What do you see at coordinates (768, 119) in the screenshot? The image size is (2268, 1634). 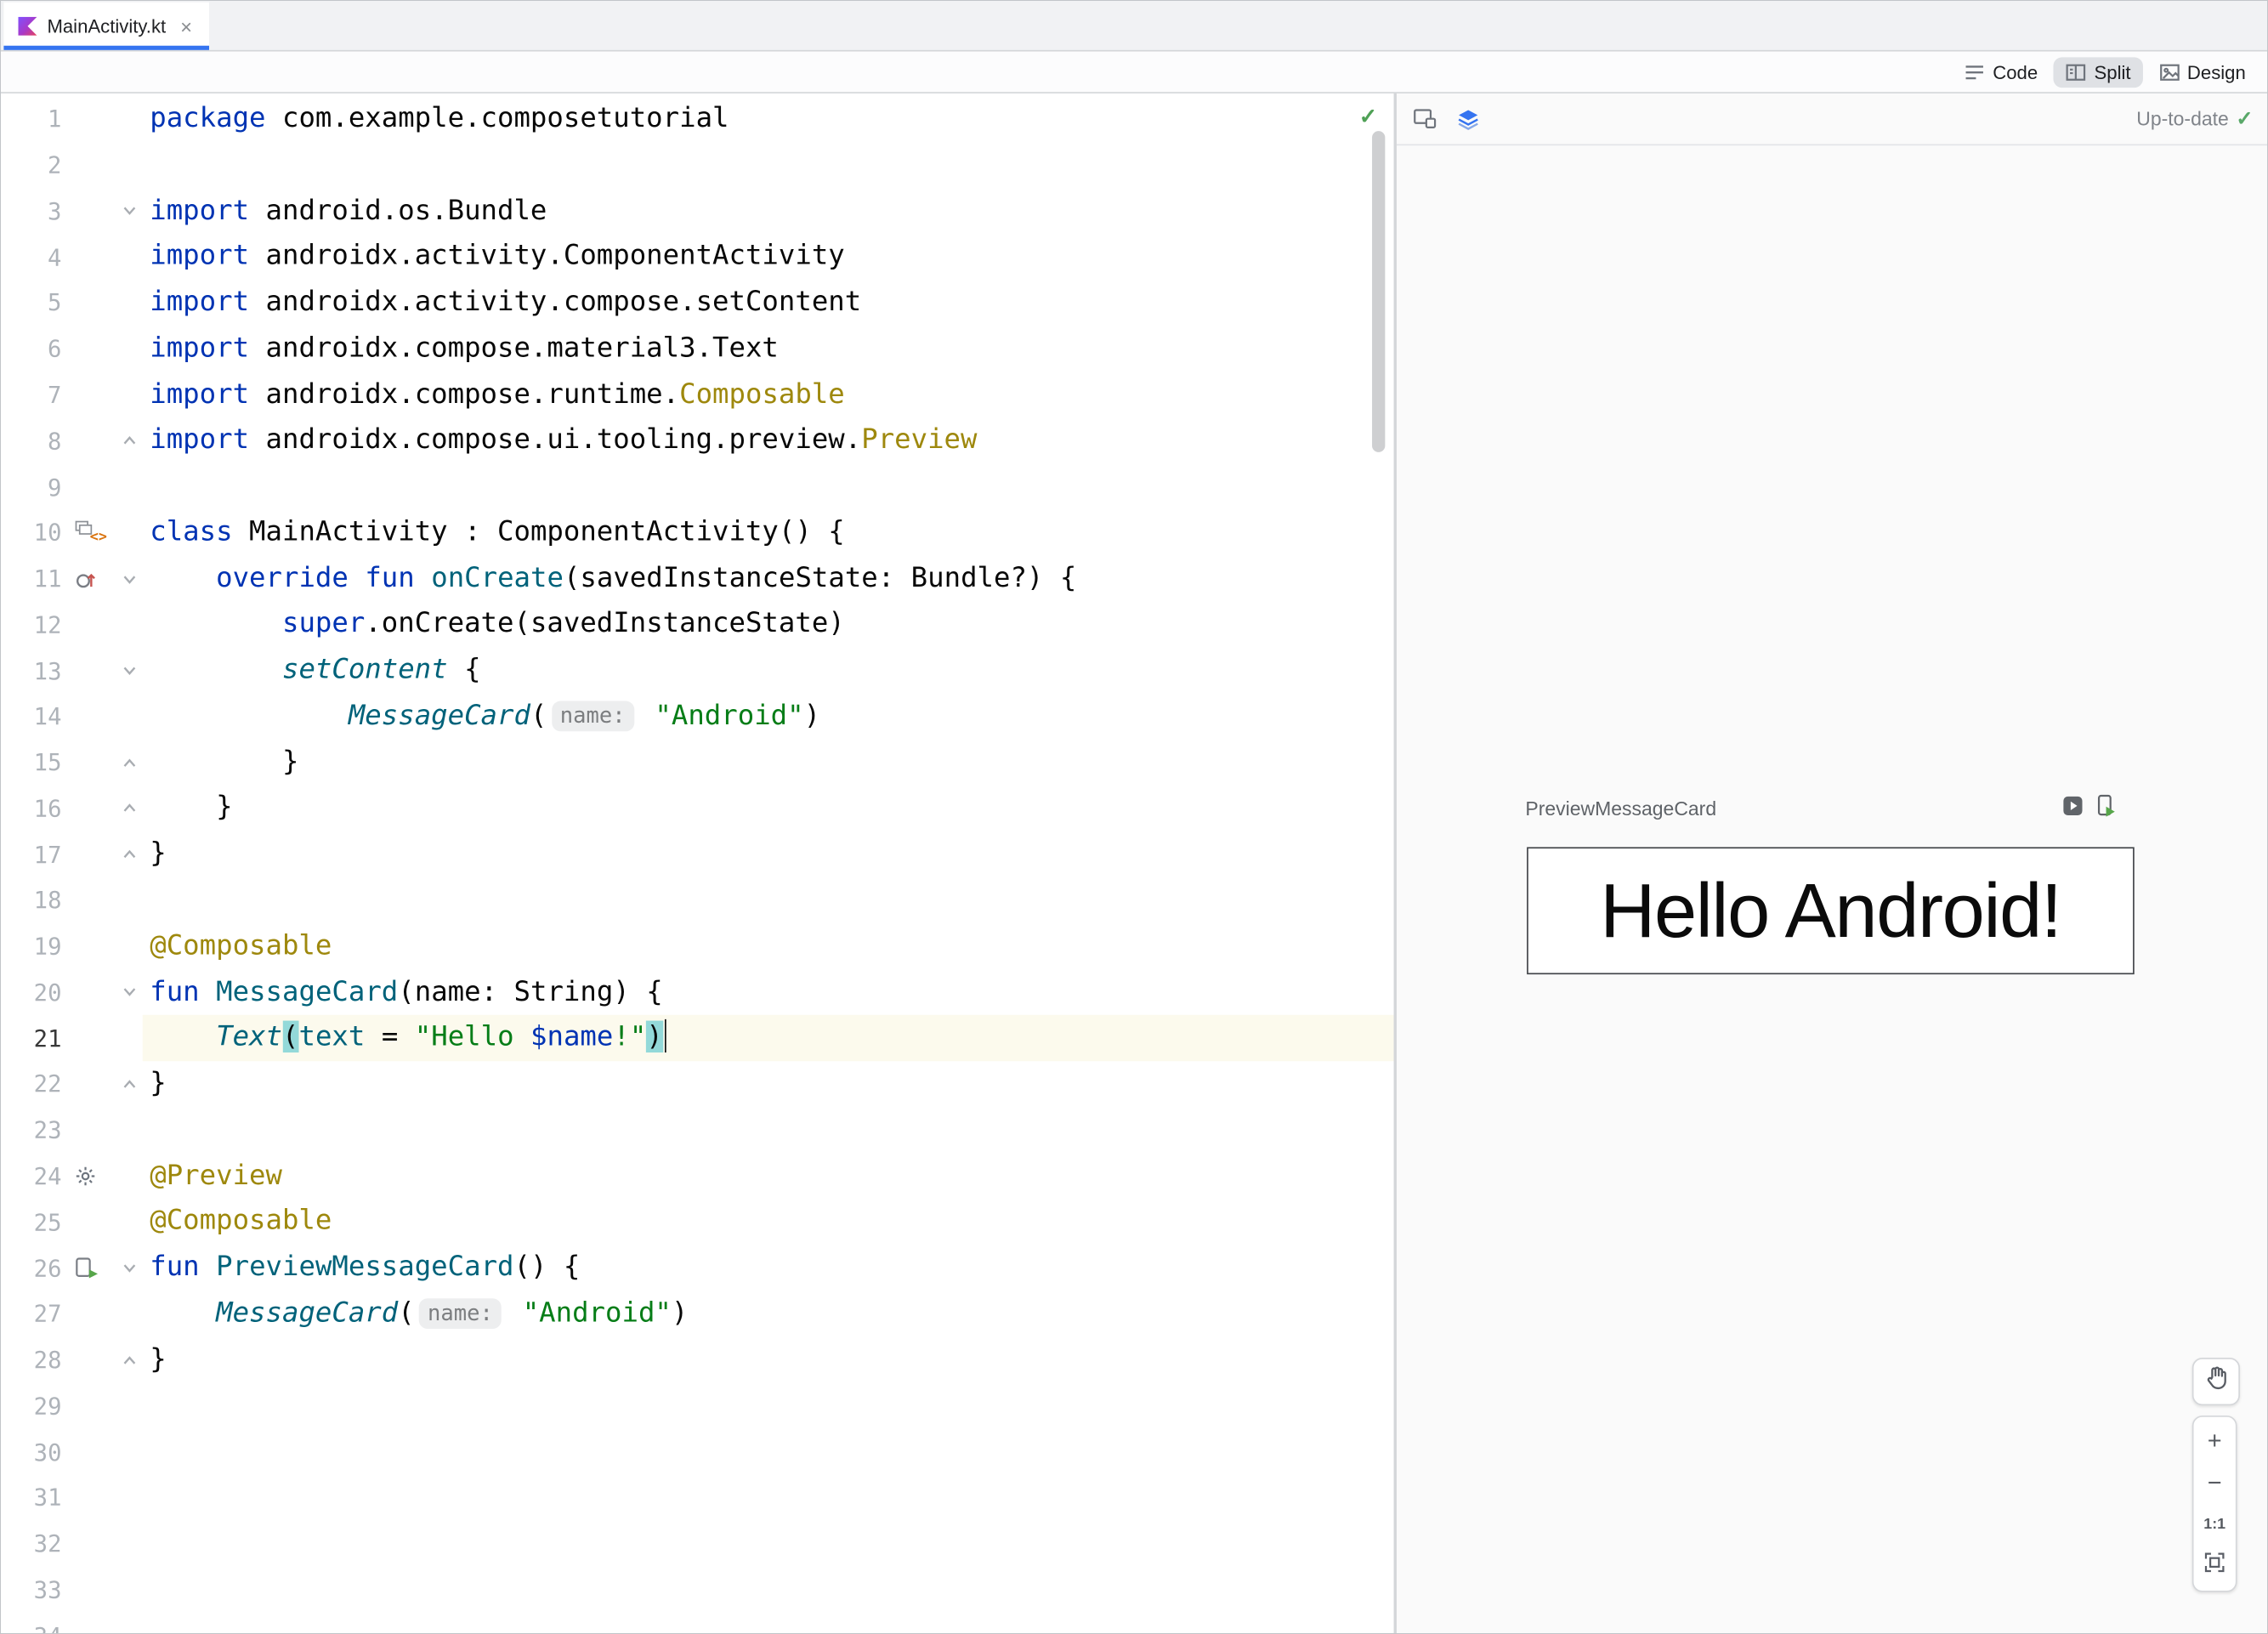 I see `code-text: package com.example.composetutorial` at bounding box center [768, 119].